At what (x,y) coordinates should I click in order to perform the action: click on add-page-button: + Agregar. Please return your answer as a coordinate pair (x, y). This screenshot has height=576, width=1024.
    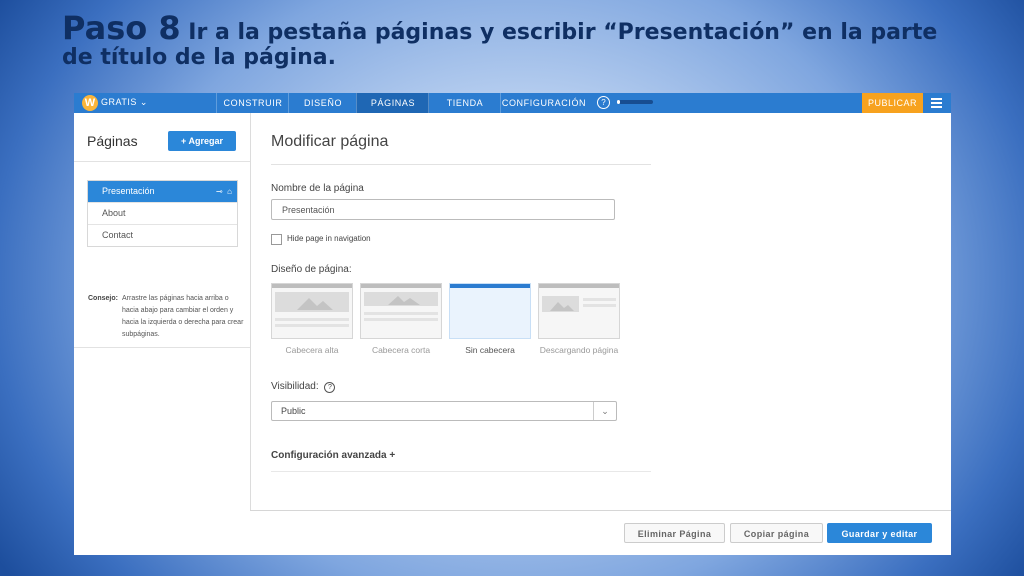
    Looking at the image, I should click on (202, 141).